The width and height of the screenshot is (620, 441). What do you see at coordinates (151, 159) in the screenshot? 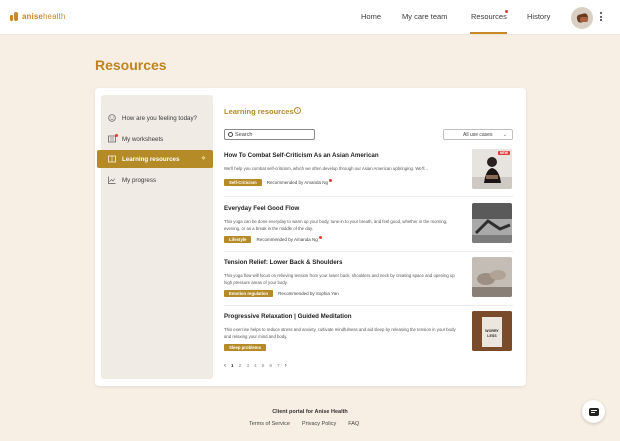
I see `sidebar-item-label: Learning resources` at bounding box center [151, 159].